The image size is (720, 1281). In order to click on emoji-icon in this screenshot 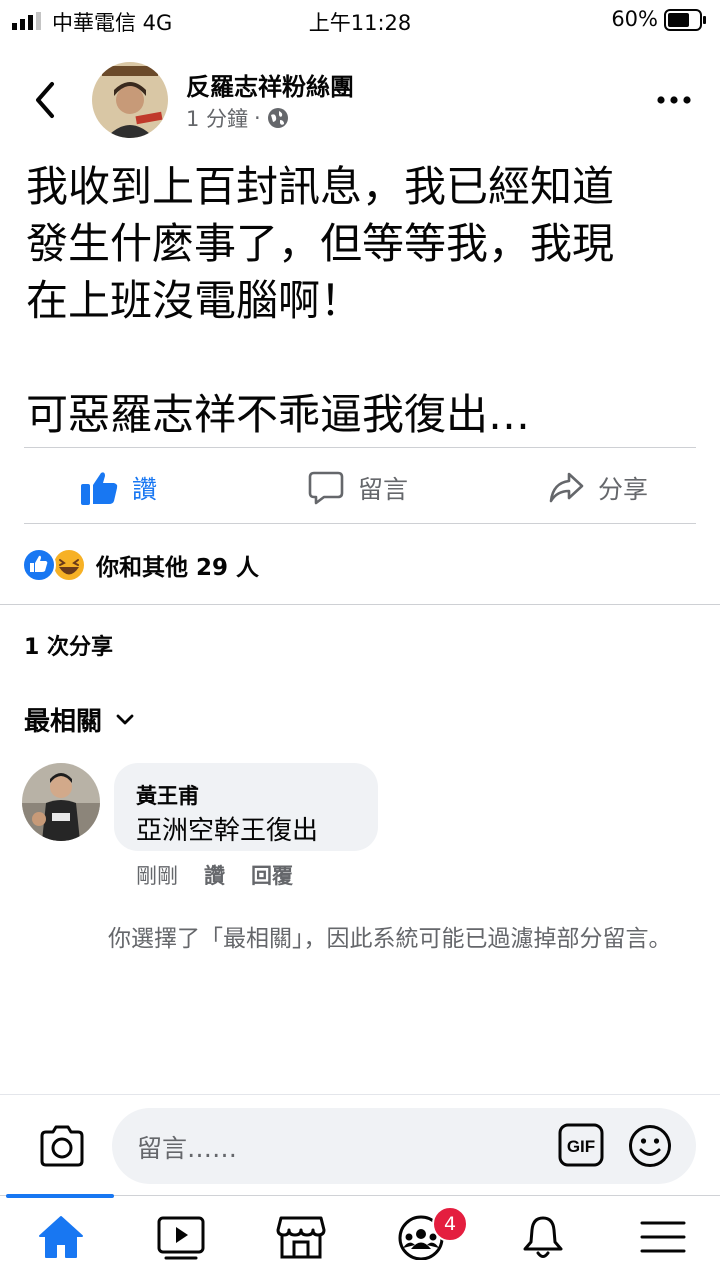, I will do `click(650, 1146)`.